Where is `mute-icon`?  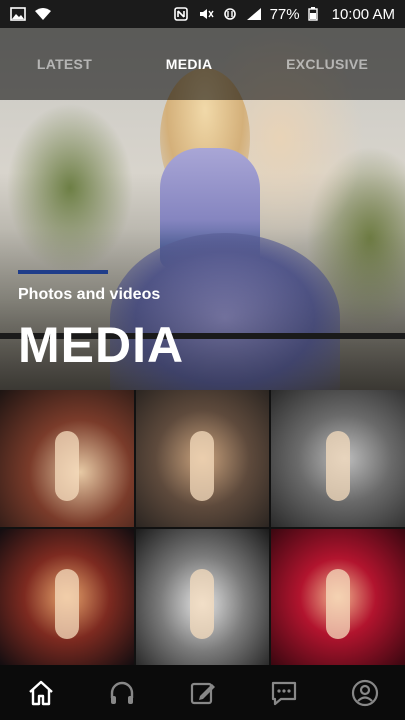
mute-icon is located at coordinates (206, 14).